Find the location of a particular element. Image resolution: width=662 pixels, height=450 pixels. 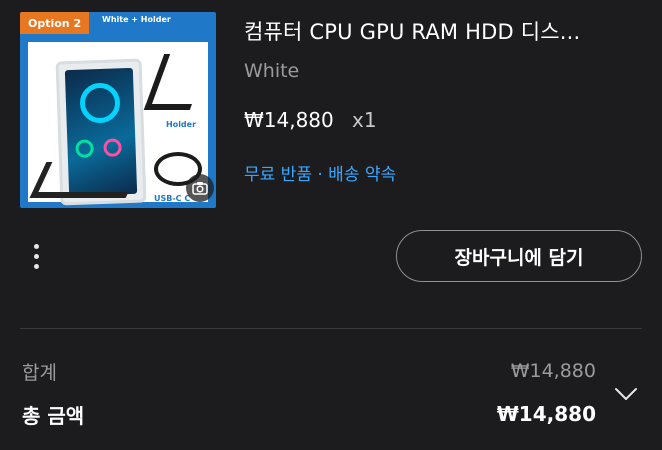

stand-graphic is located at coordinates (86, 180).